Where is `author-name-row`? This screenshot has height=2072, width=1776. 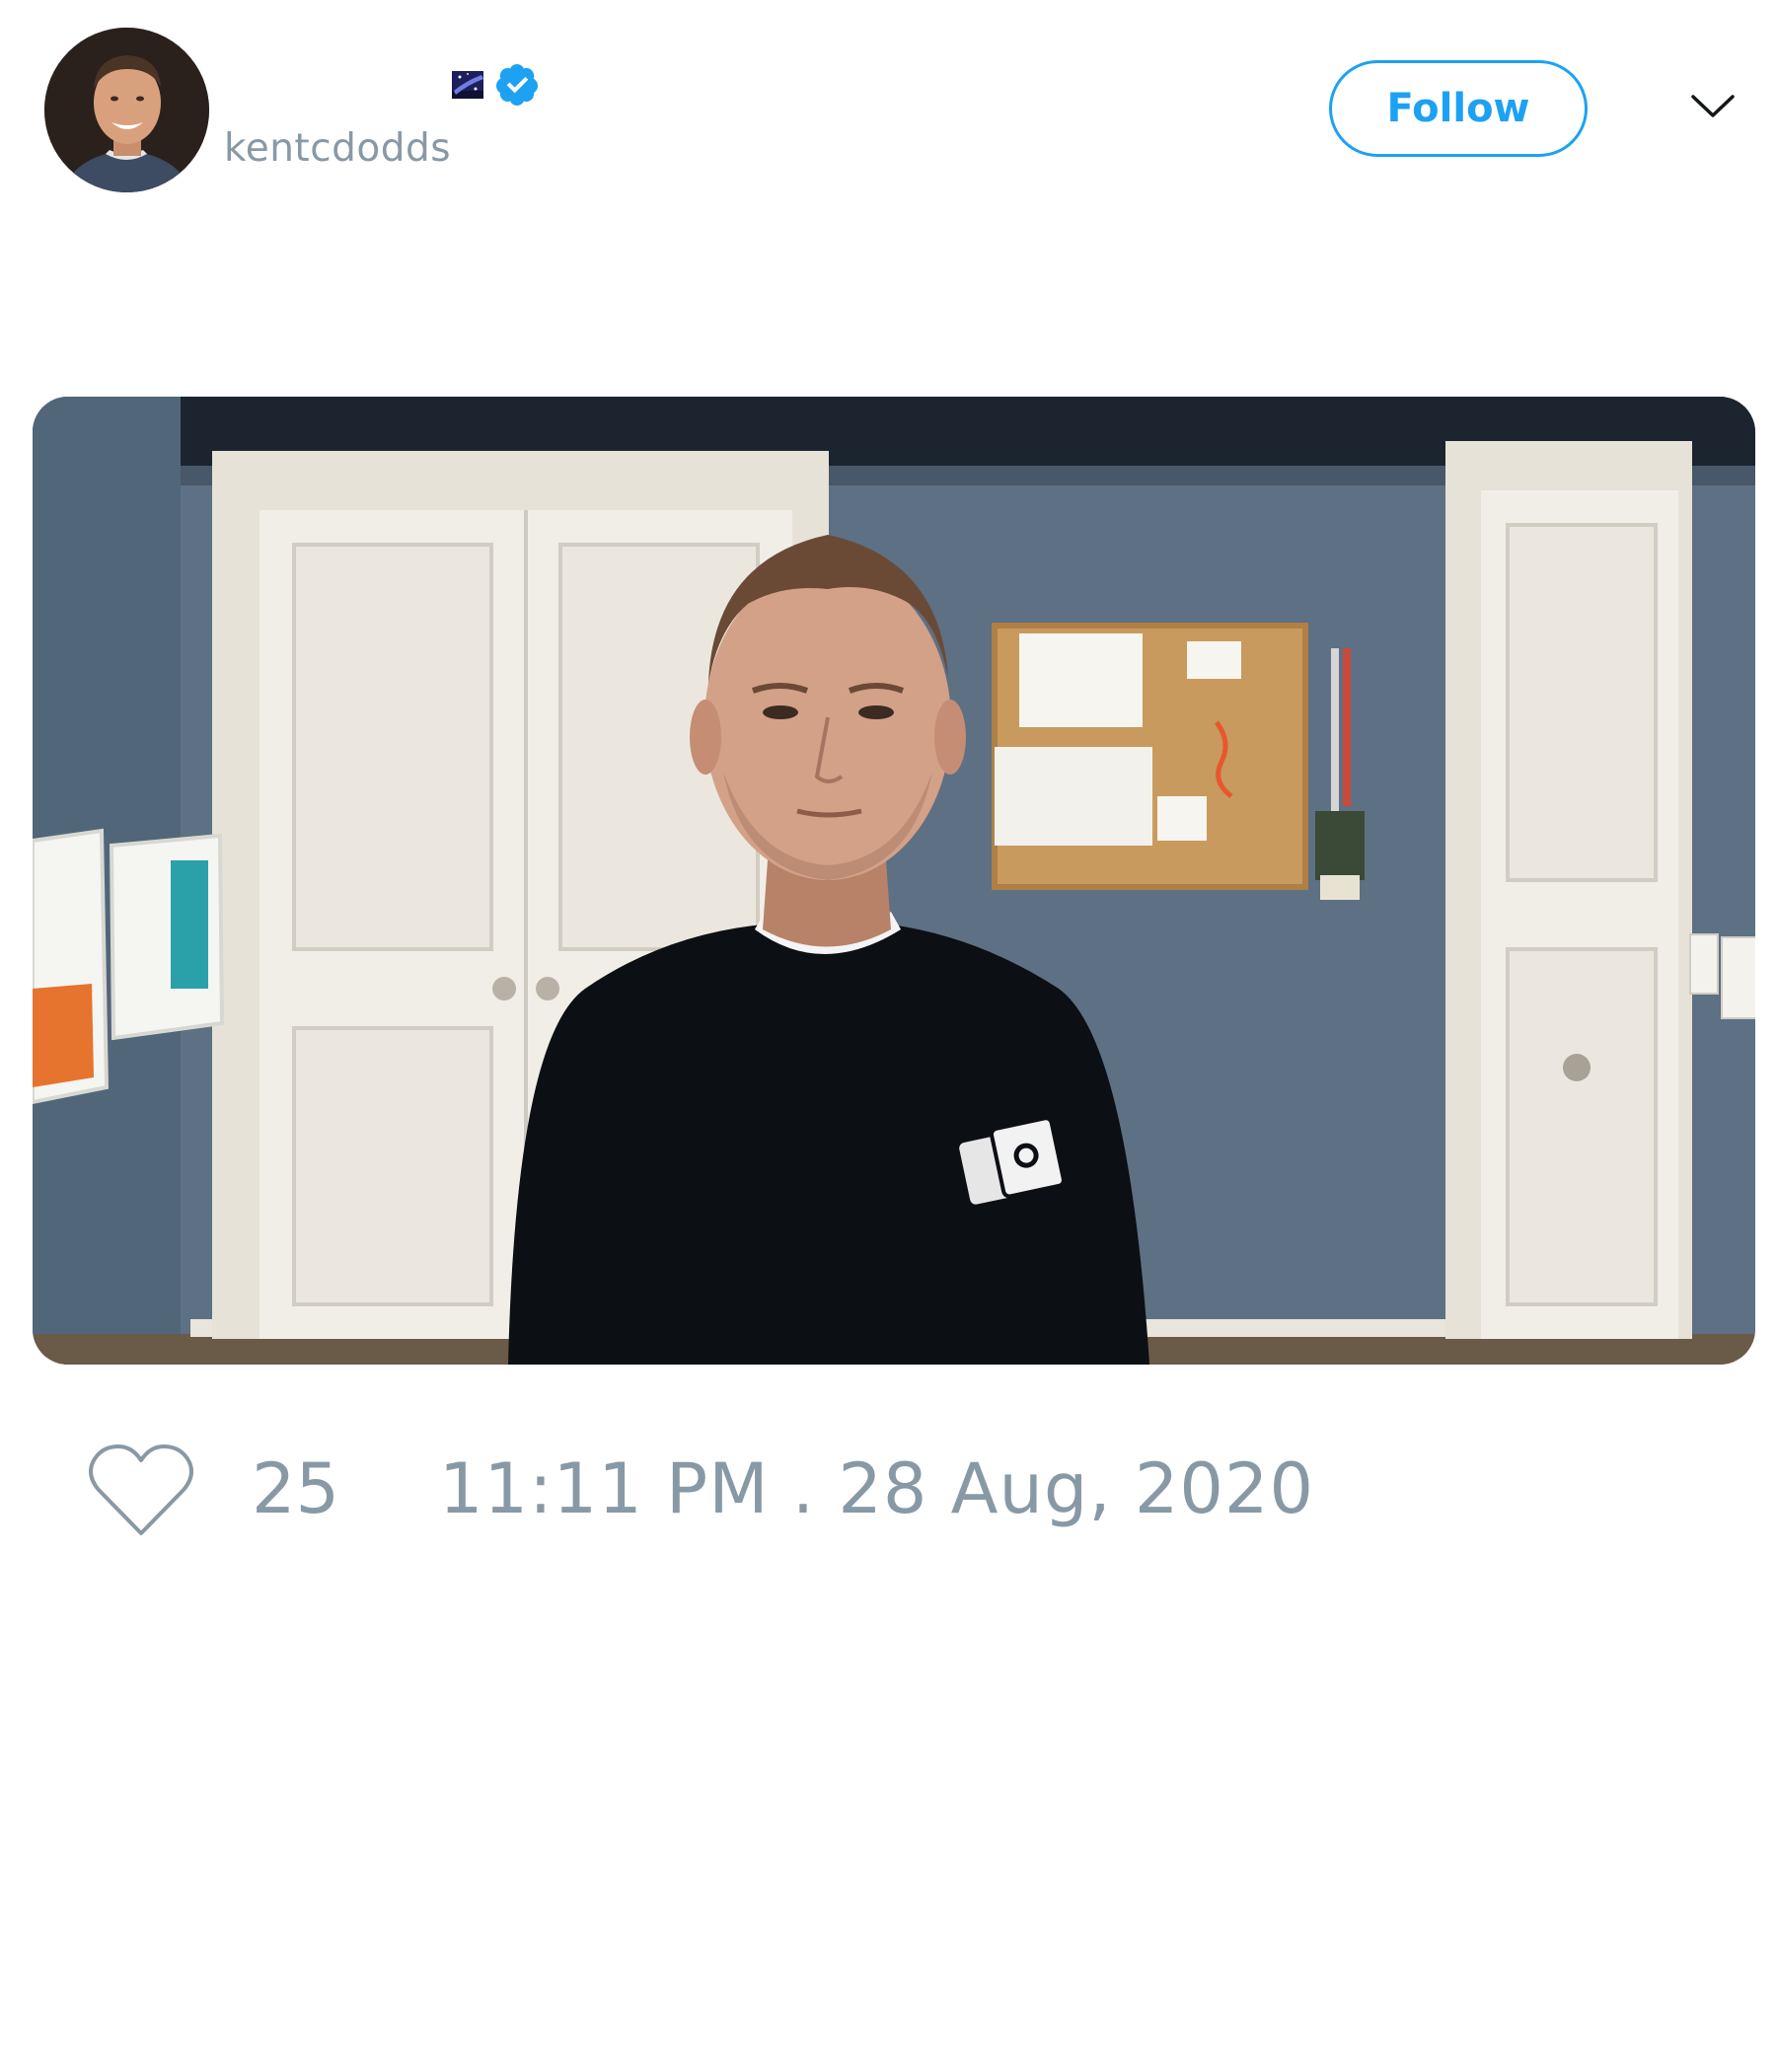 author-name-row is located at coordinates (496, 85).